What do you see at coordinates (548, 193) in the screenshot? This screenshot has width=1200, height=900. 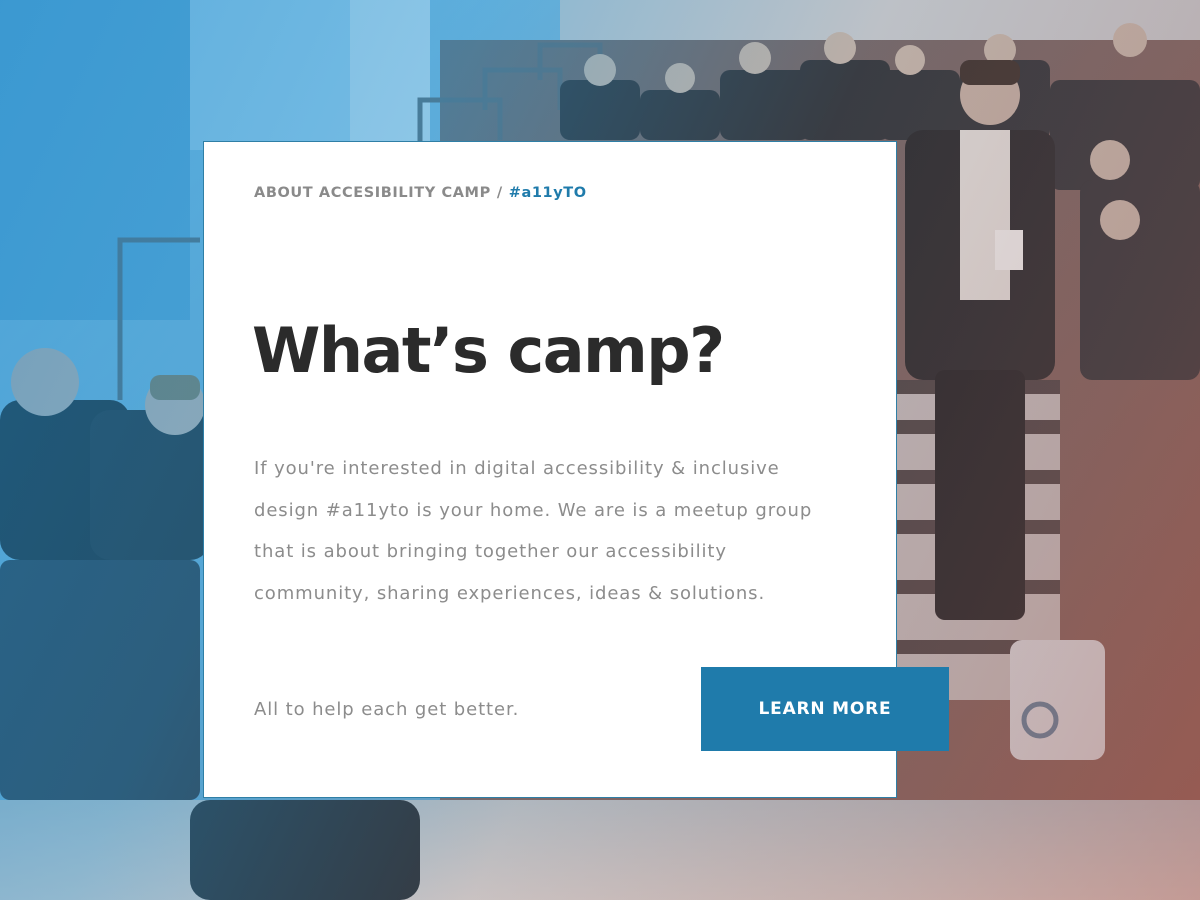 I see `hashtag-link: #a11yTO` at bounding box center [548, 193].